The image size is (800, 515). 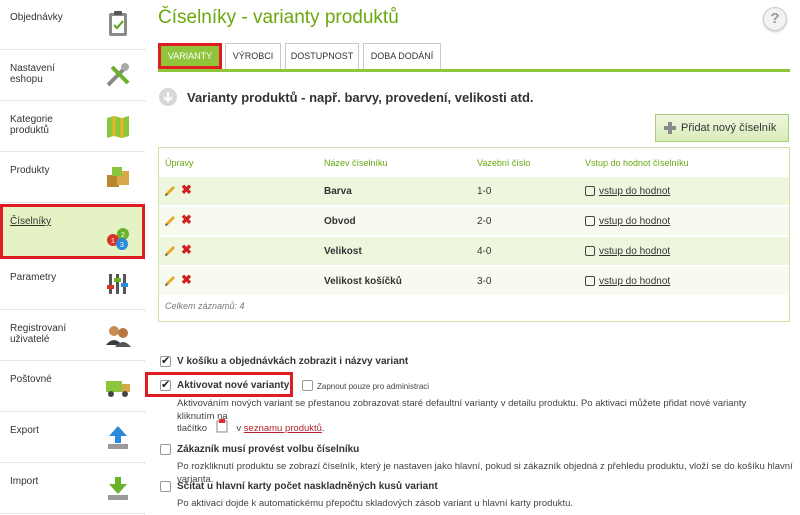 What do you see at coordinates (474, 280) in the screenshot?
I see `table-row: ✖ Velikost košíčků 3-0 vstup do hodnot` at bounding box center [474, 280].